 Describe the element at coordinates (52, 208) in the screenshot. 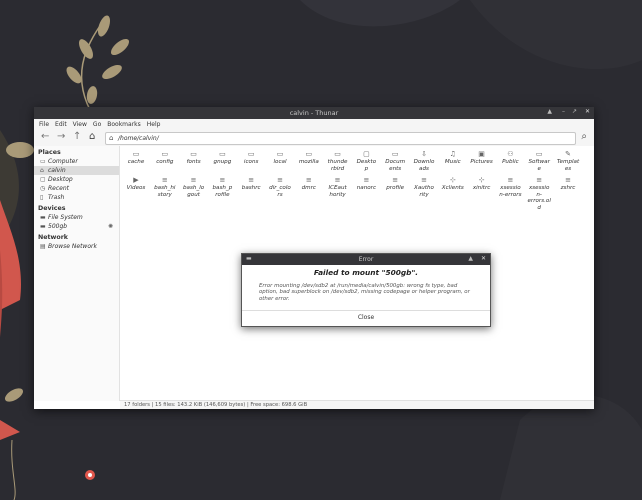

I see `sidebar-heading-devices: Devices` at that location.